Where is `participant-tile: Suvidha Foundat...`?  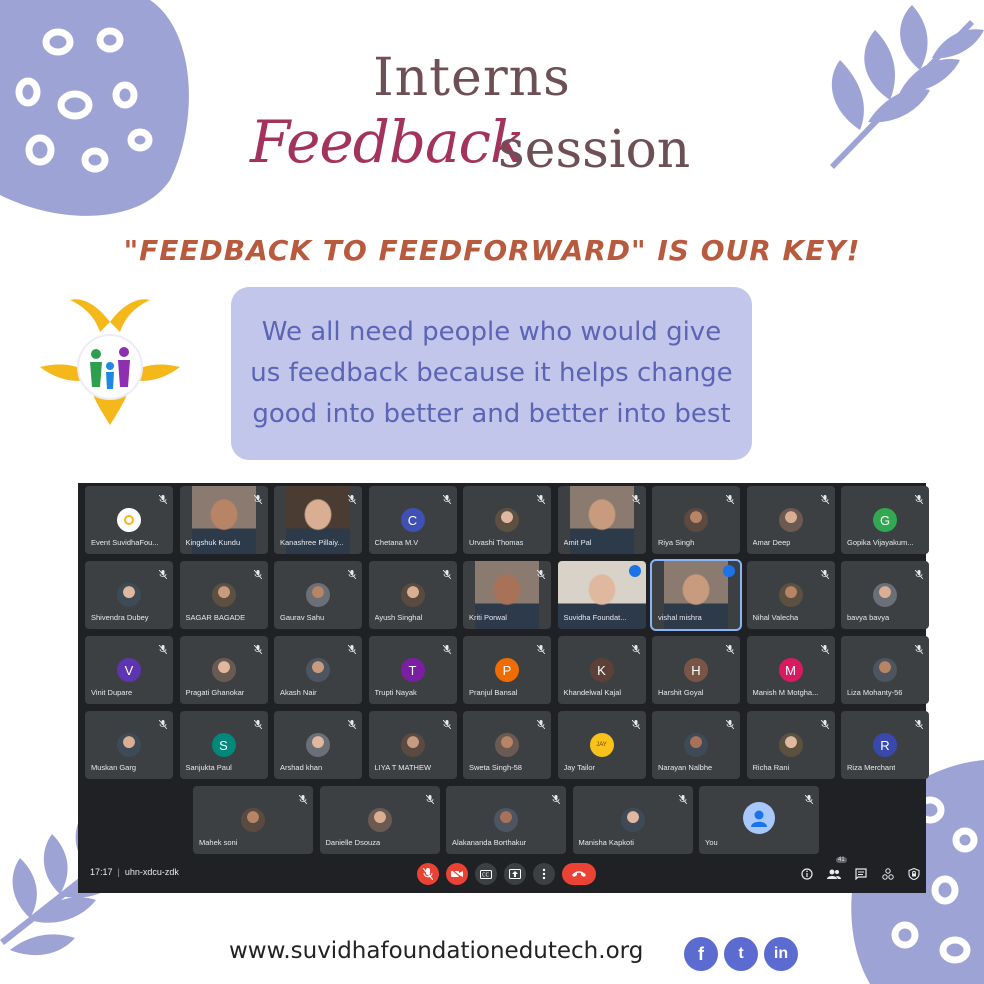 participant-tile: Suvidha Foundat... is located at coordinates (601, 595).